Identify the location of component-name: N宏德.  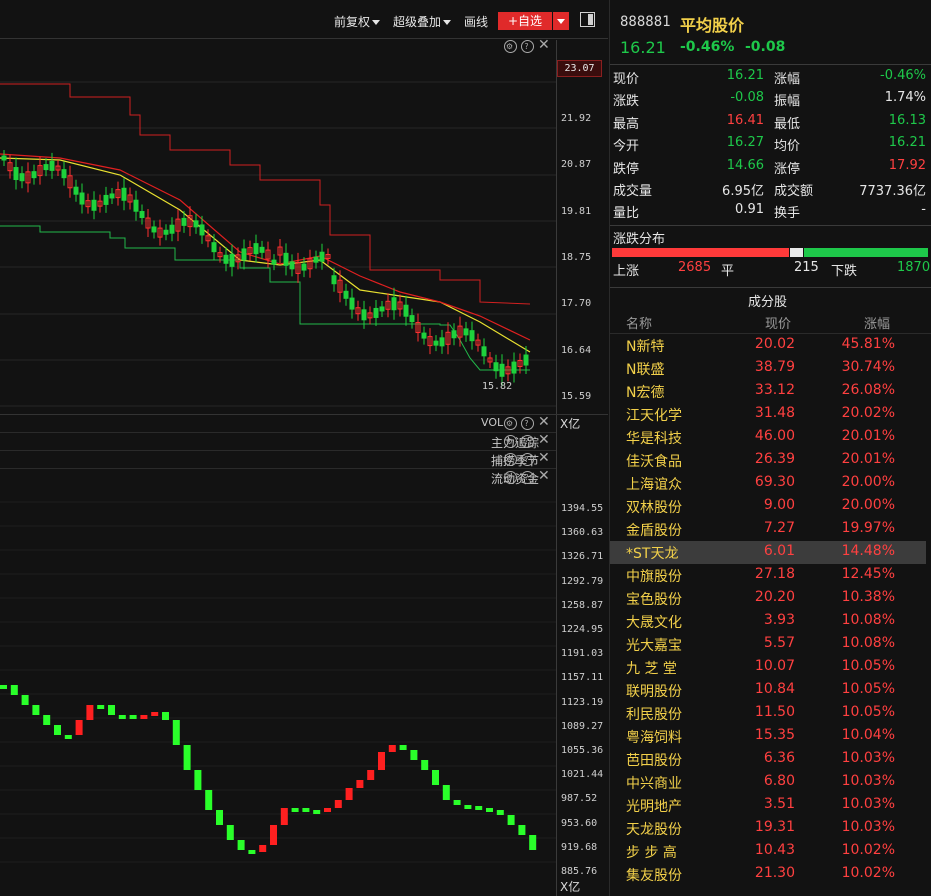
(645, 393).